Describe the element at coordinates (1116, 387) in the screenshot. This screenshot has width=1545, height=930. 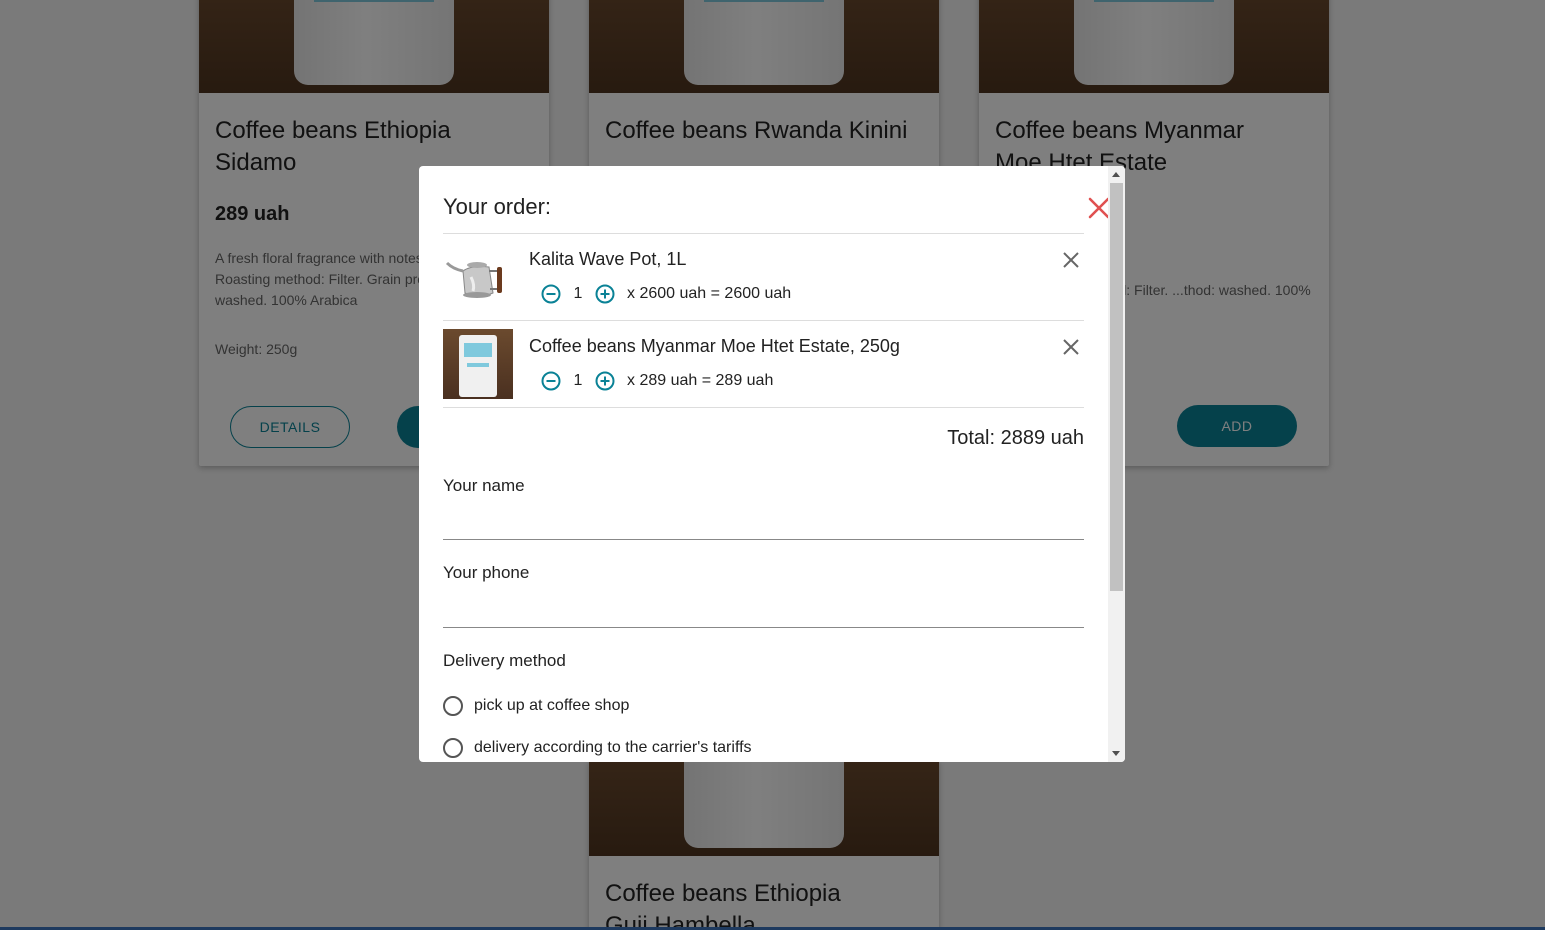
I see `scroll-thumb` at that location.